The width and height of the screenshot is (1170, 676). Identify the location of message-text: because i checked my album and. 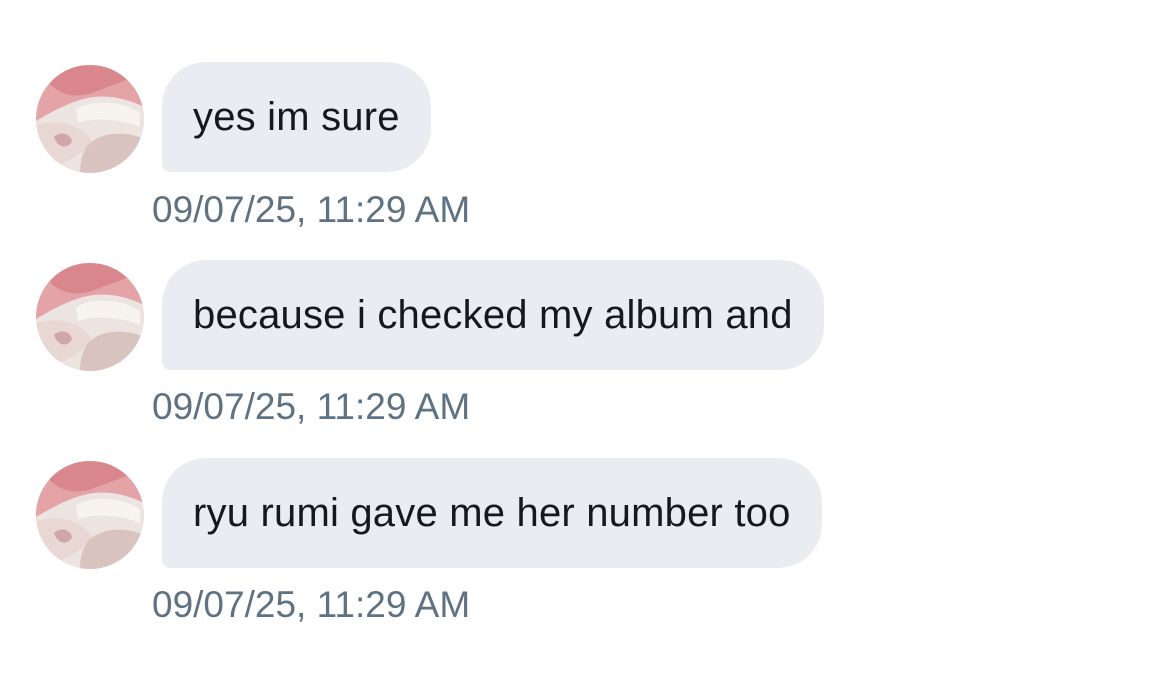
(493, 314).